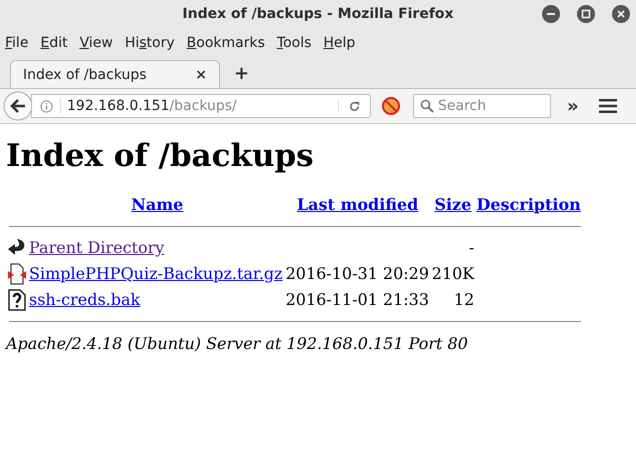  I want to click on window-title: Index of /backups - Mozilla Firefox, so click(318, 14).